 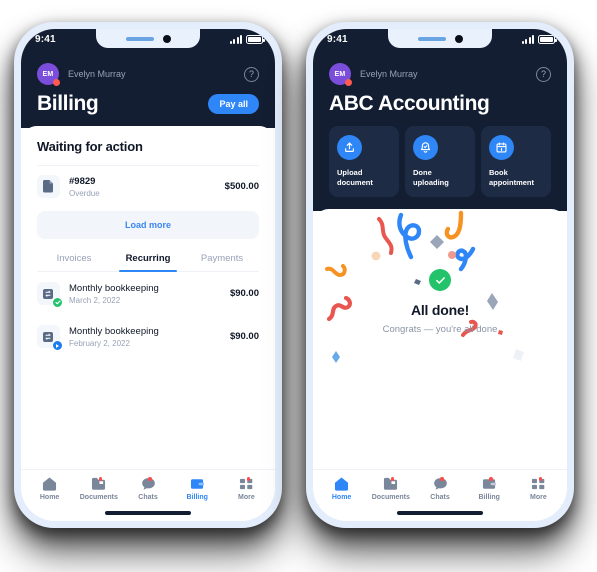 What do you see at coordinates (516, 162) in the screenshot?
I see `card-book-appointment: Book appointment` at bounding box center [516, 162].